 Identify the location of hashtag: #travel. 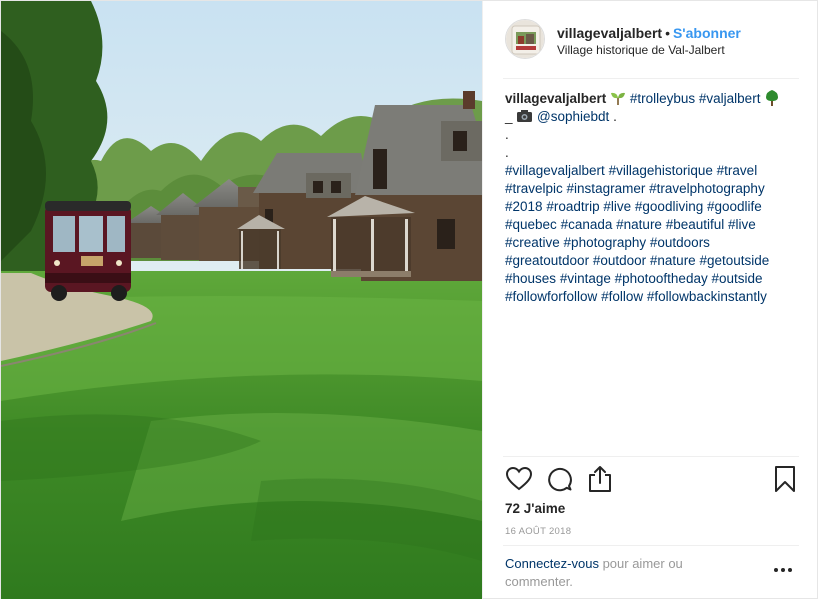
(737, 170).